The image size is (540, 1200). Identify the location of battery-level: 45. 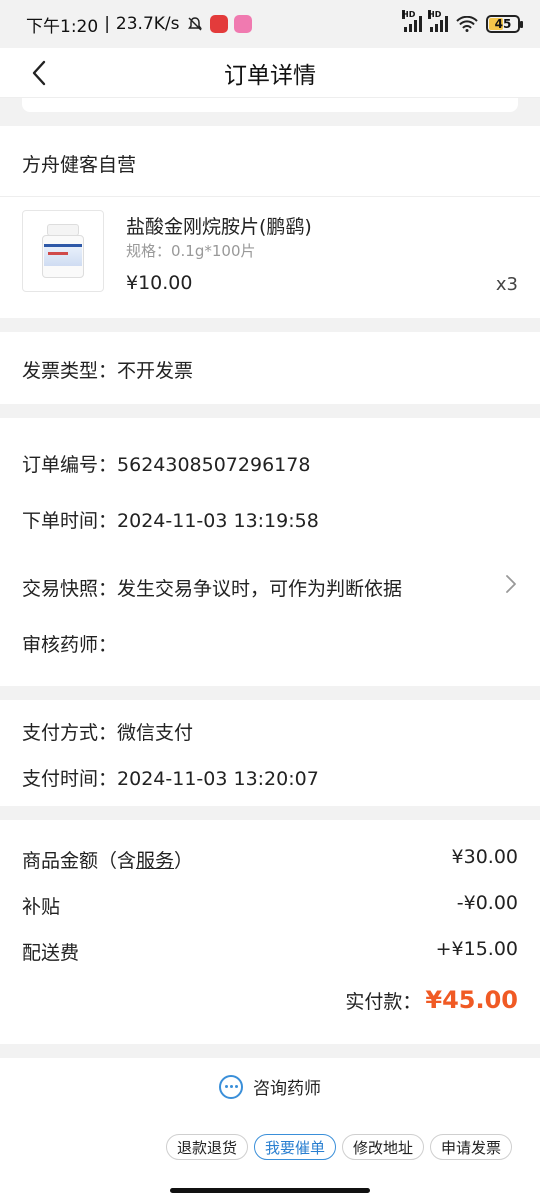
(503, 24).